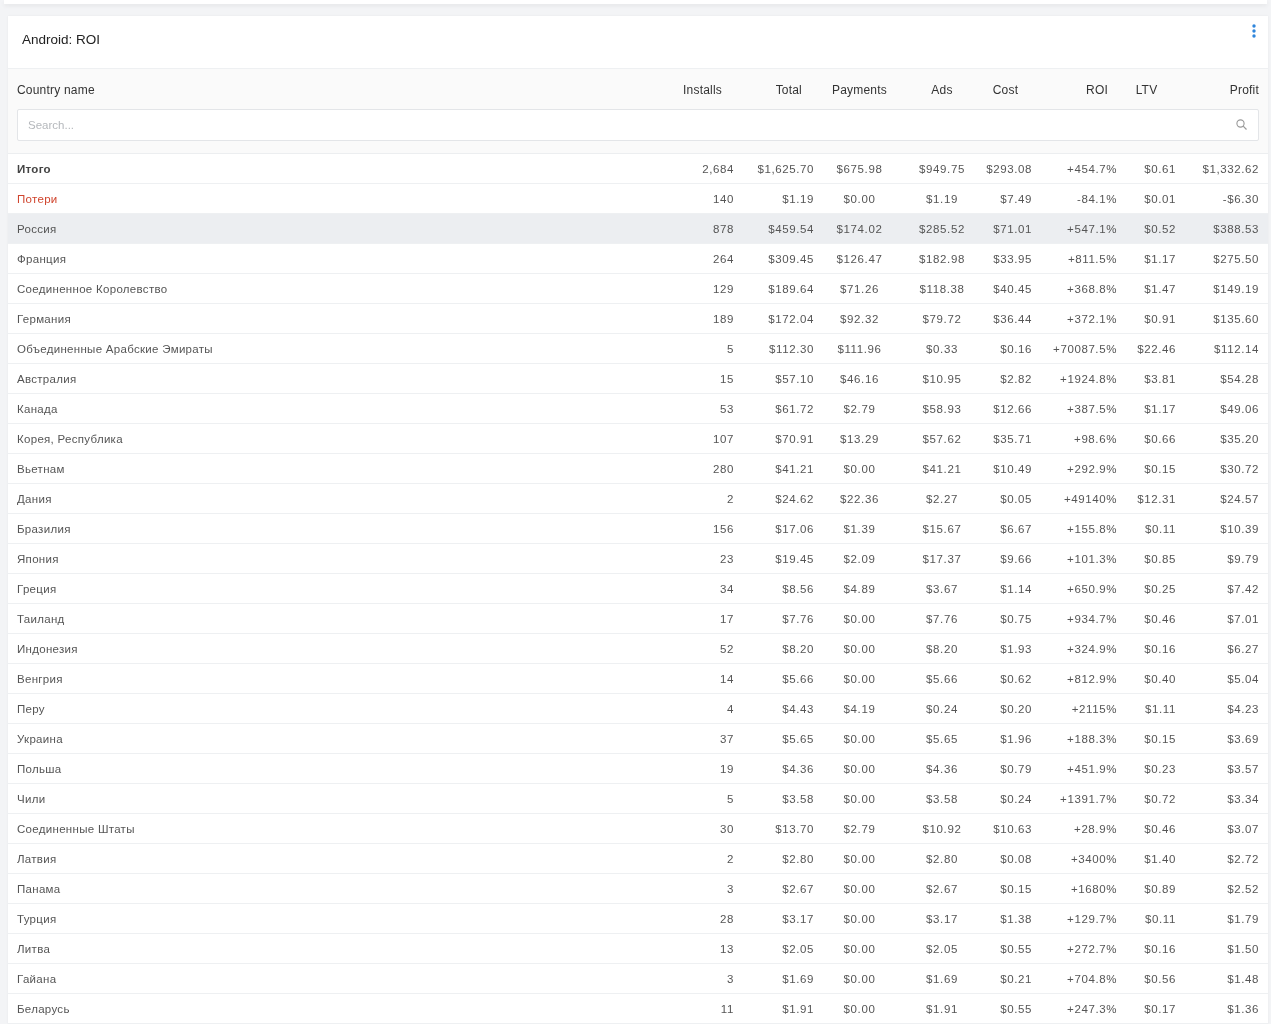  Describe the element at coordinates (638, 379) in the screenshot. I see `table-row: Австралия 15 $57.10 $46.16 $10.95 $2.82 +1924.8% $3.81 $54.28` at that location.